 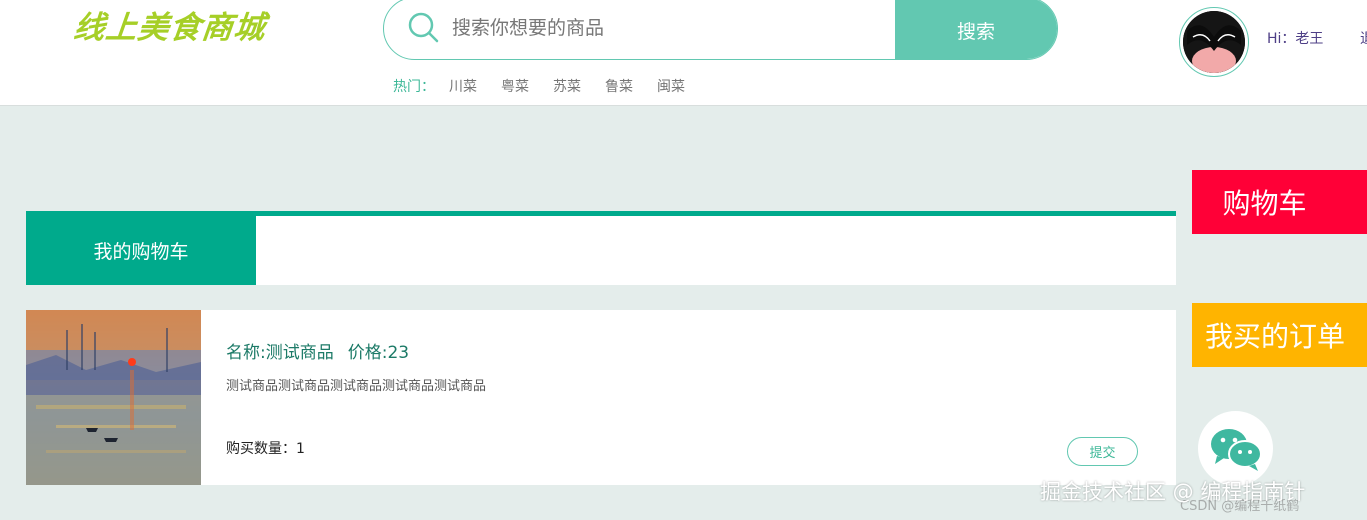 What do you see at coordinates (567, 86) in the screenshot?
I see `hot-tag-su: 苏菜` at bounding box center [567, 86].